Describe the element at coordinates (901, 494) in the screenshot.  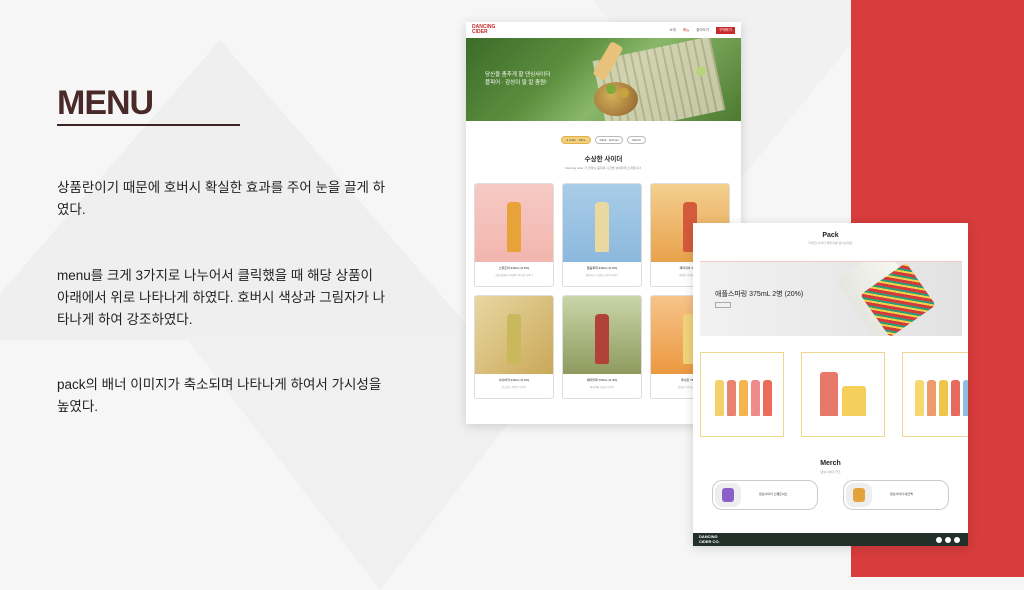
I see `merch-item-label: 댄싱사이더 에코백` at that location.